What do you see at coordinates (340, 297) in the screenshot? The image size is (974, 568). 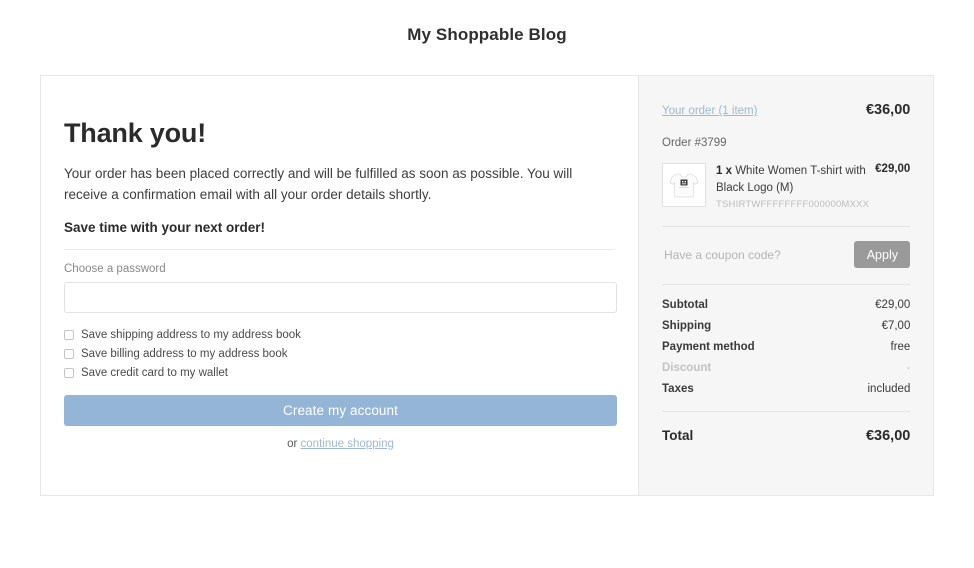 I see `password-input` at bounding box center [340, 297].